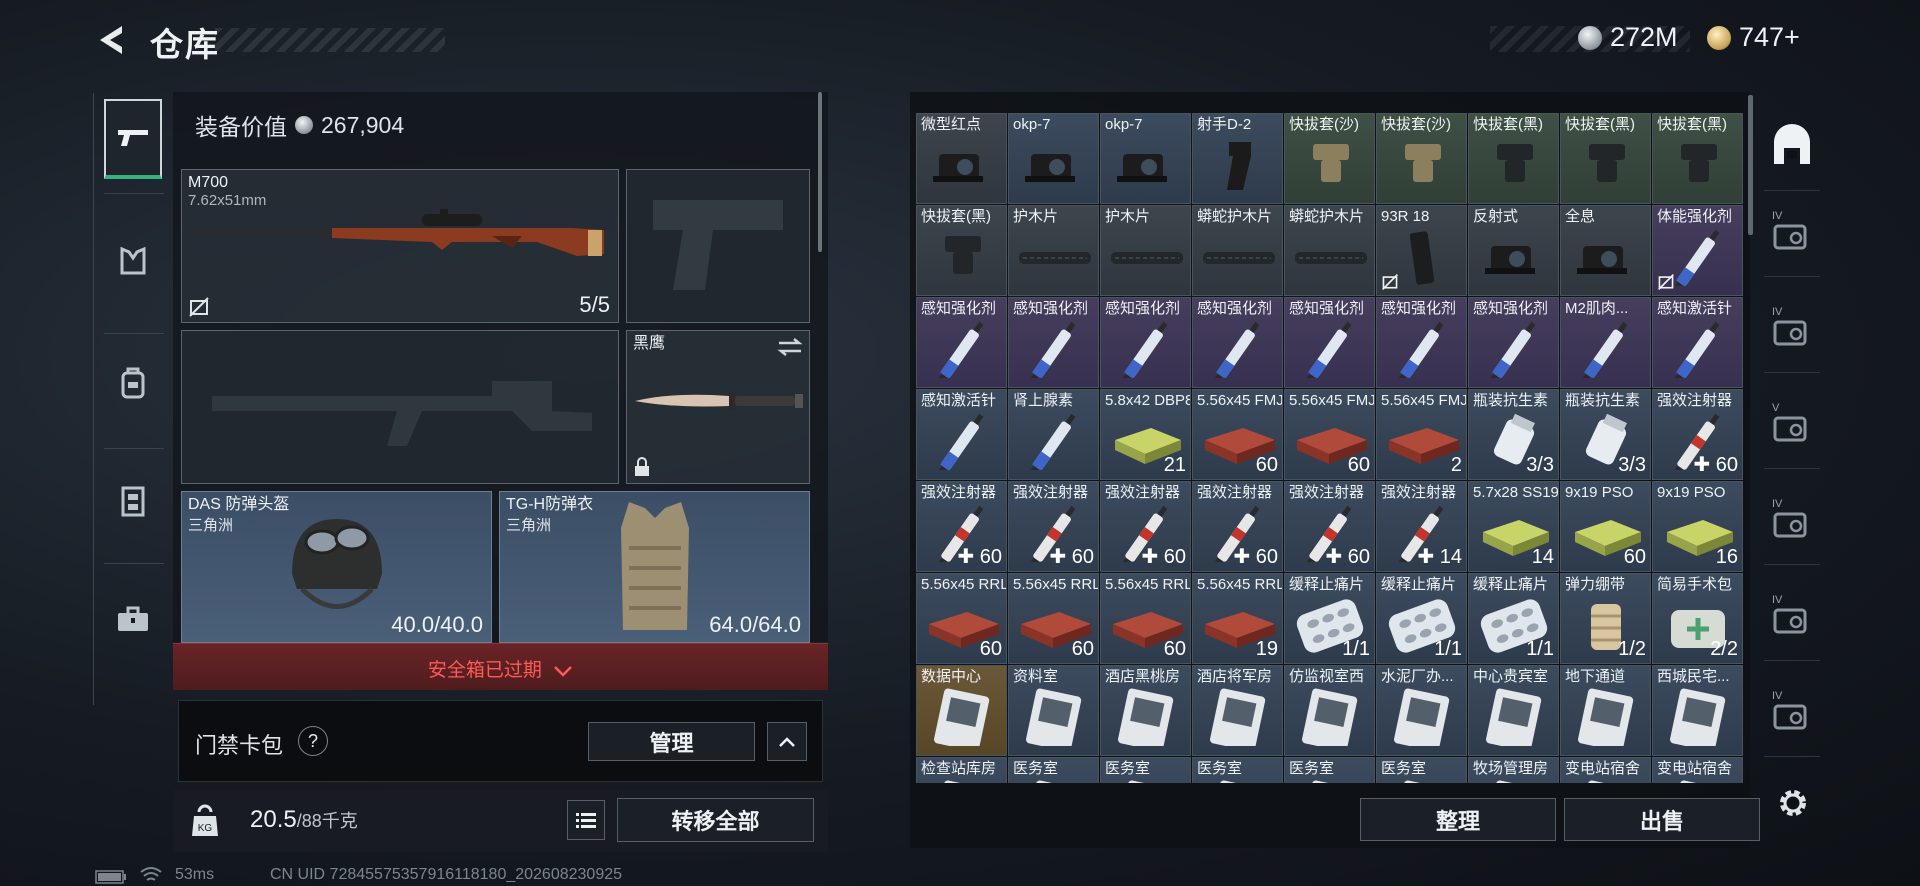 The height and width of the screenshot is (886, 1920). What do you see at coordinates (1145, 710) in the screenshot?
I see `storage-item: 酒店黑桃房` at bounding box center [1145, 710].